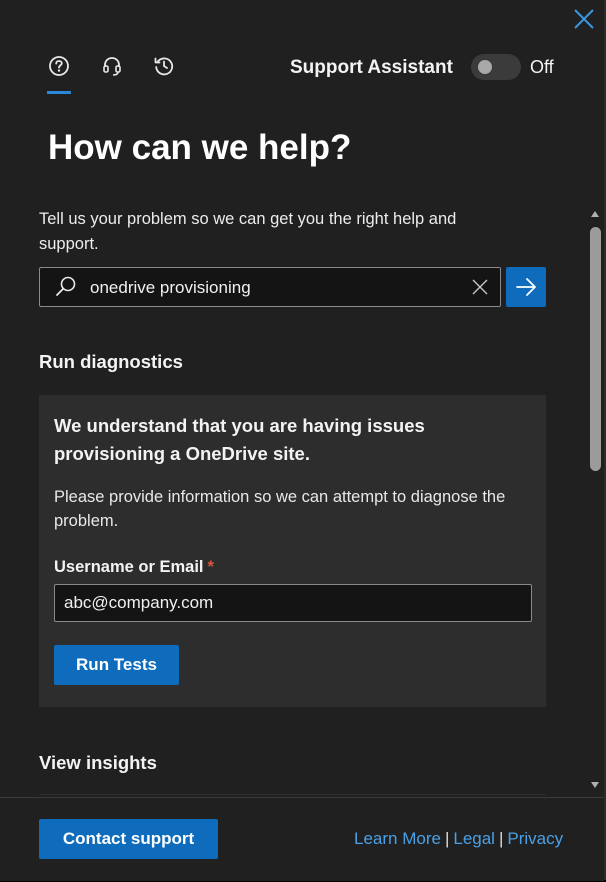  What do you see at coordinates (302, 839) in the screenshot?
I see `footer: Contact support Learn More | Legal | Privacy` at bounding box center [302, 839].